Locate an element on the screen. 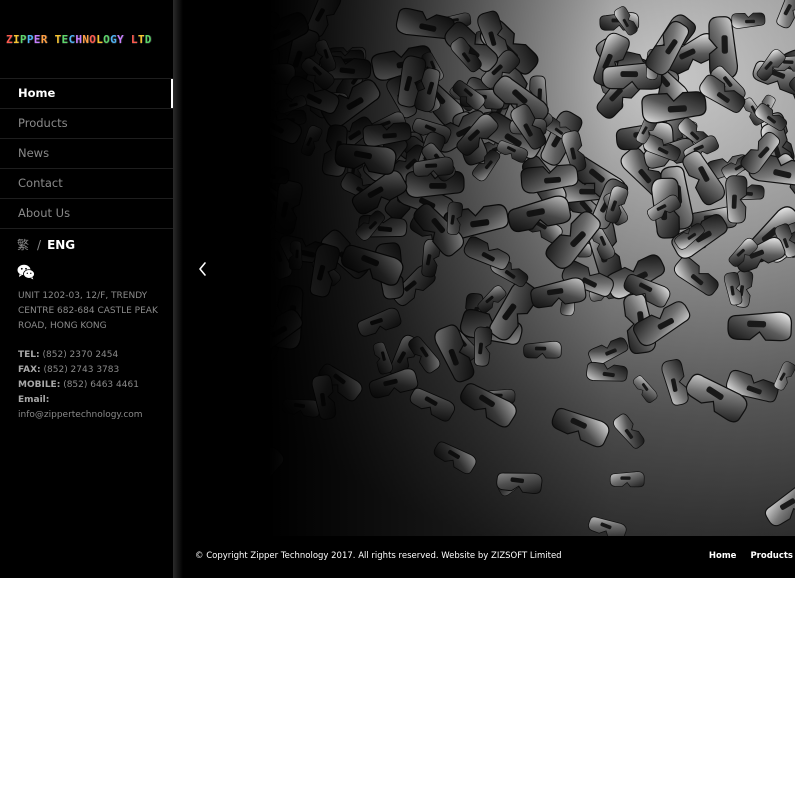  sidebar-divider is located at coordinates (178, 289).